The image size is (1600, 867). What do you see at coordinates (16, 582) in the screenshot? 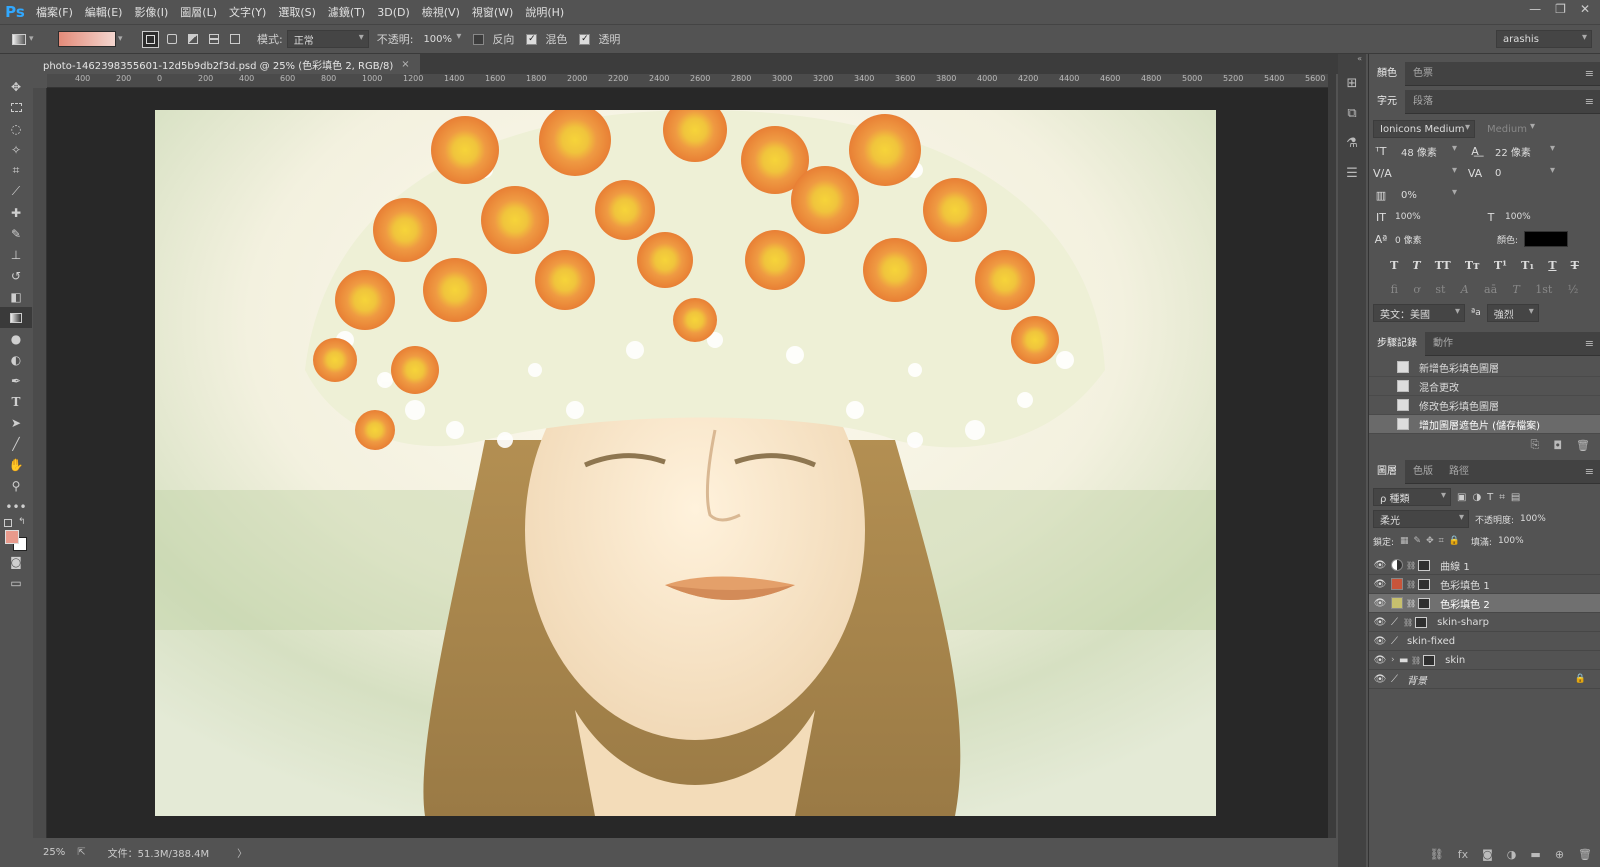
I see `screen-mode-icon: ▭` at bounding box center [16, 582].